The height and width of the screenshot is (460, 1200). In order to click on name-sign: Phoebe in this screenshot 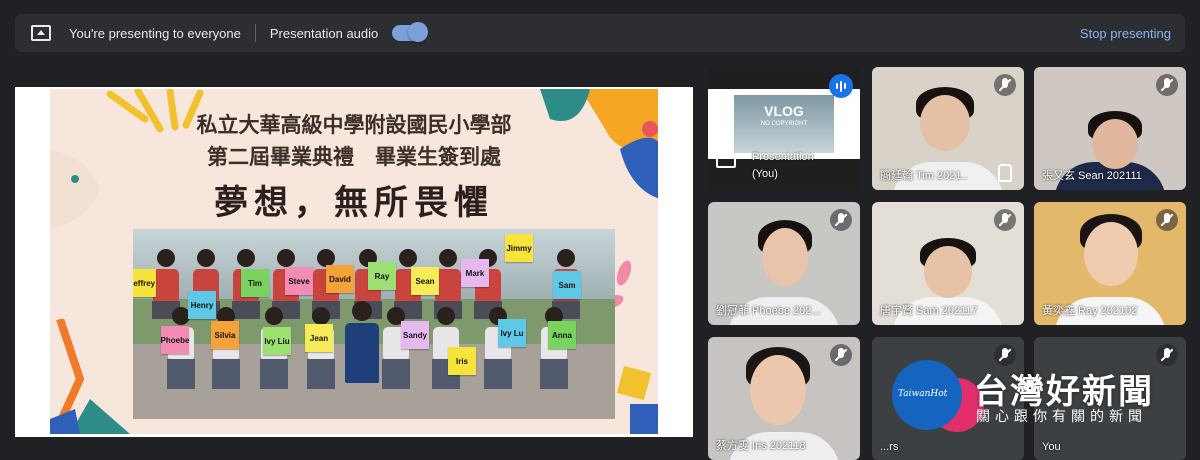, I will do `click(175, 340)`.